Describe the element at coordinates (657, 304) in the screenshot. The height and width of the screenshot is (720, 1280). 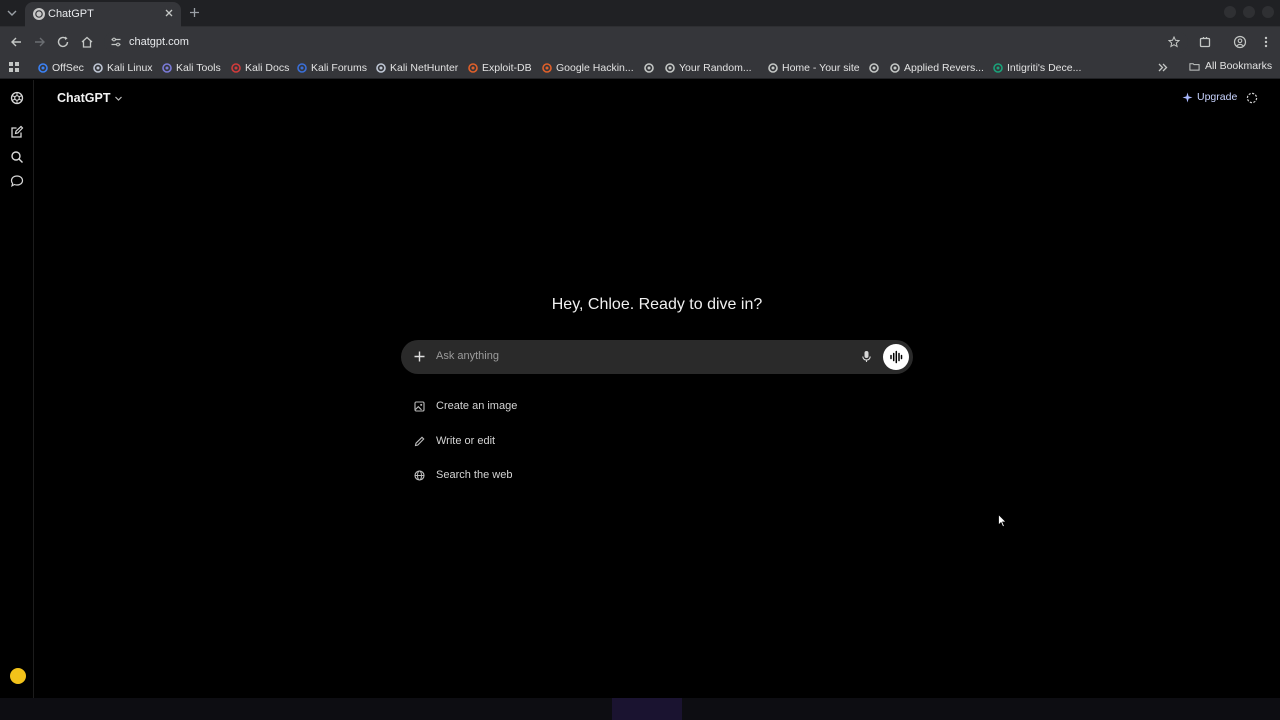
I see `greeting-heading: Hey, Chloe. Ready to dive in?` at that location.